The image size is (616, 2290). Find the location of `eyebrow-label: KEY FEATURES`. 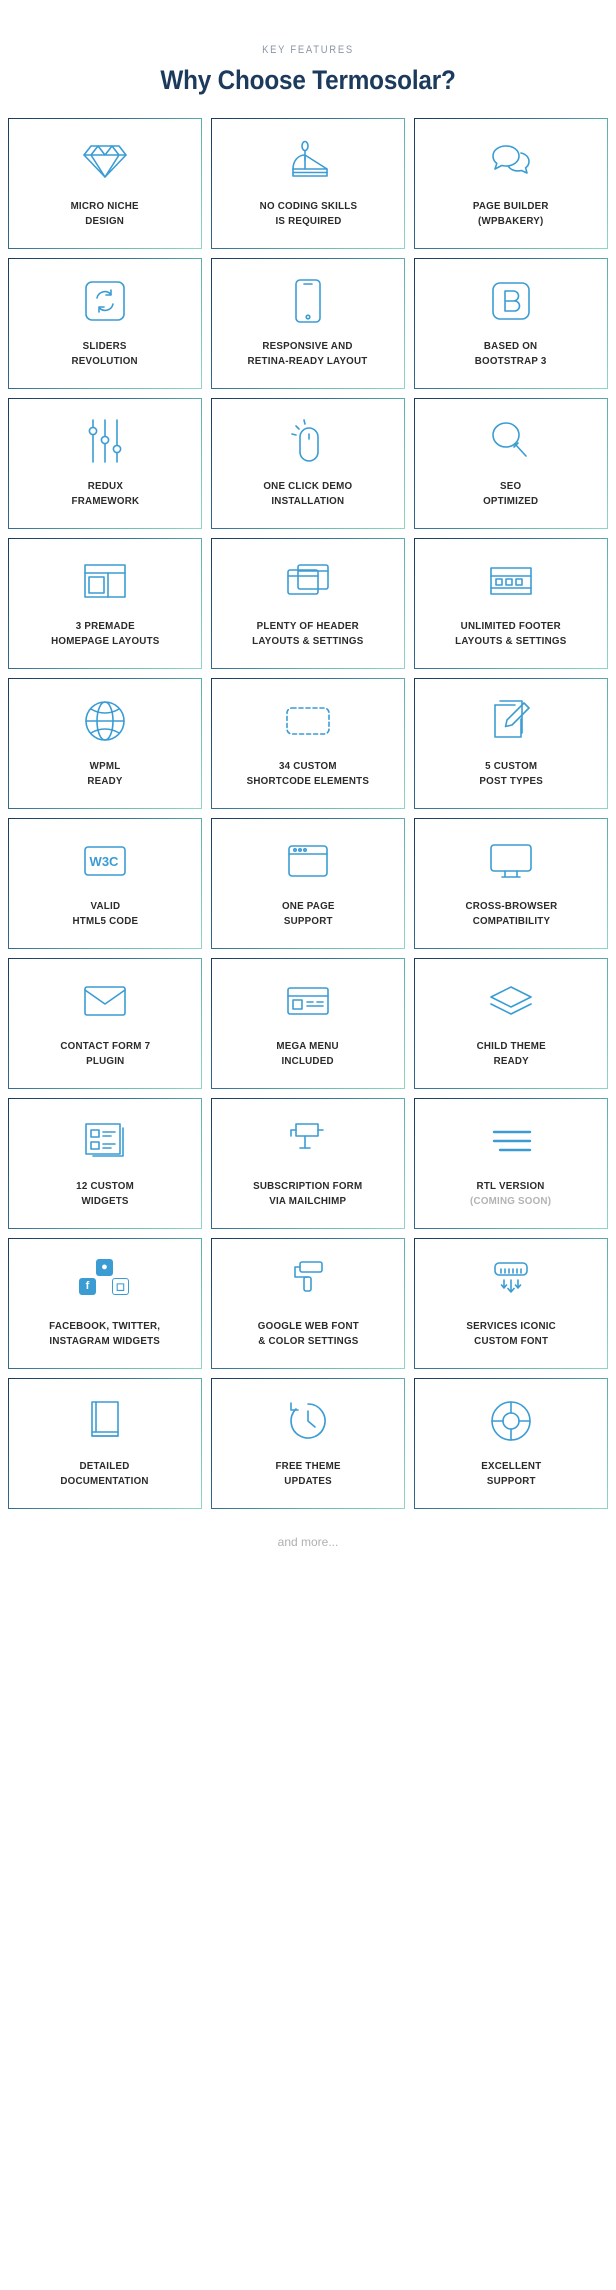

eyebrow-label: KEY FEATURES is located at coordinates (308, 50).